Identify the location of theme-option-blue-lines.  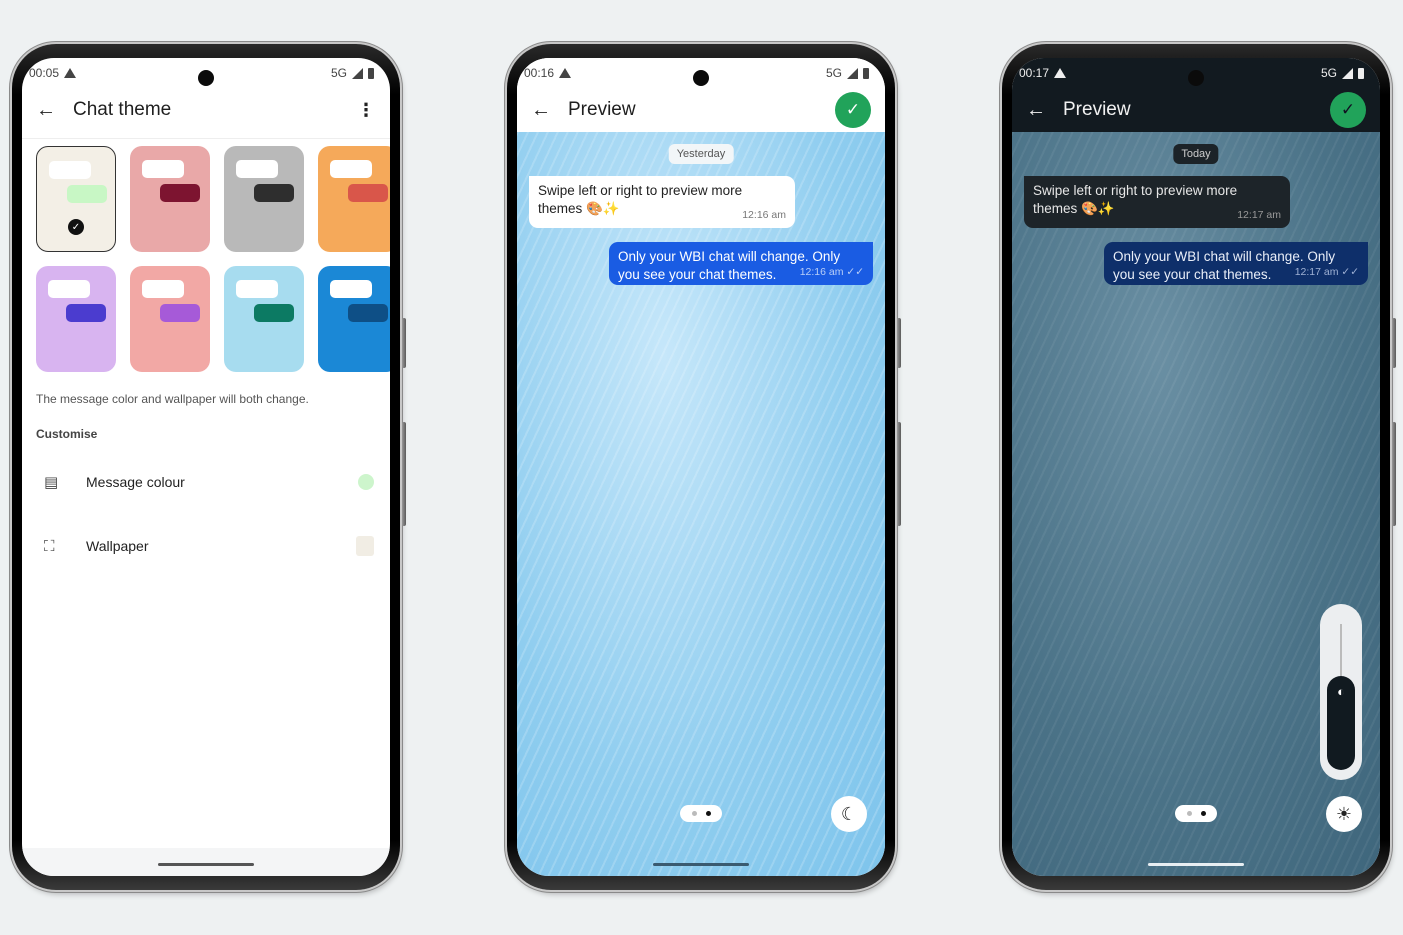
(354, 319).